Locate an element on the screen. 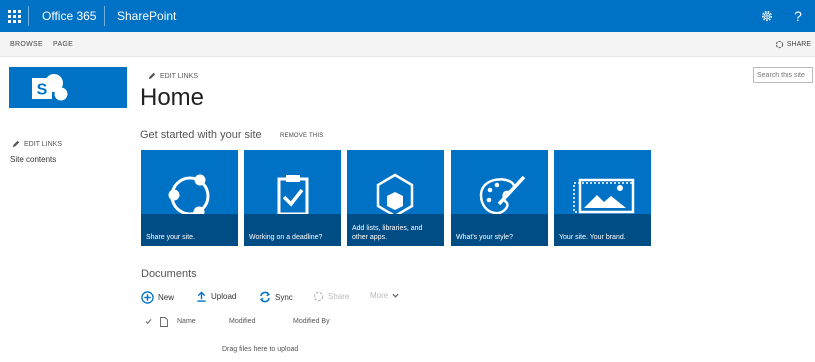  file-type-icon is located at coordinates (164, 323).